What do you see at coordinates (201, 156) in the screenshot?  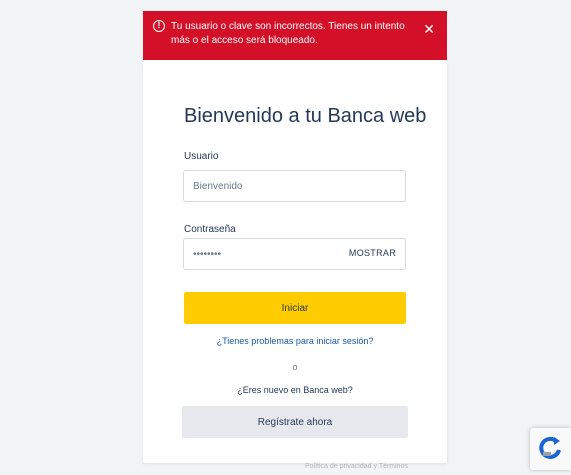 I see `username-label: Usuario` at bounding box center [201, 156].